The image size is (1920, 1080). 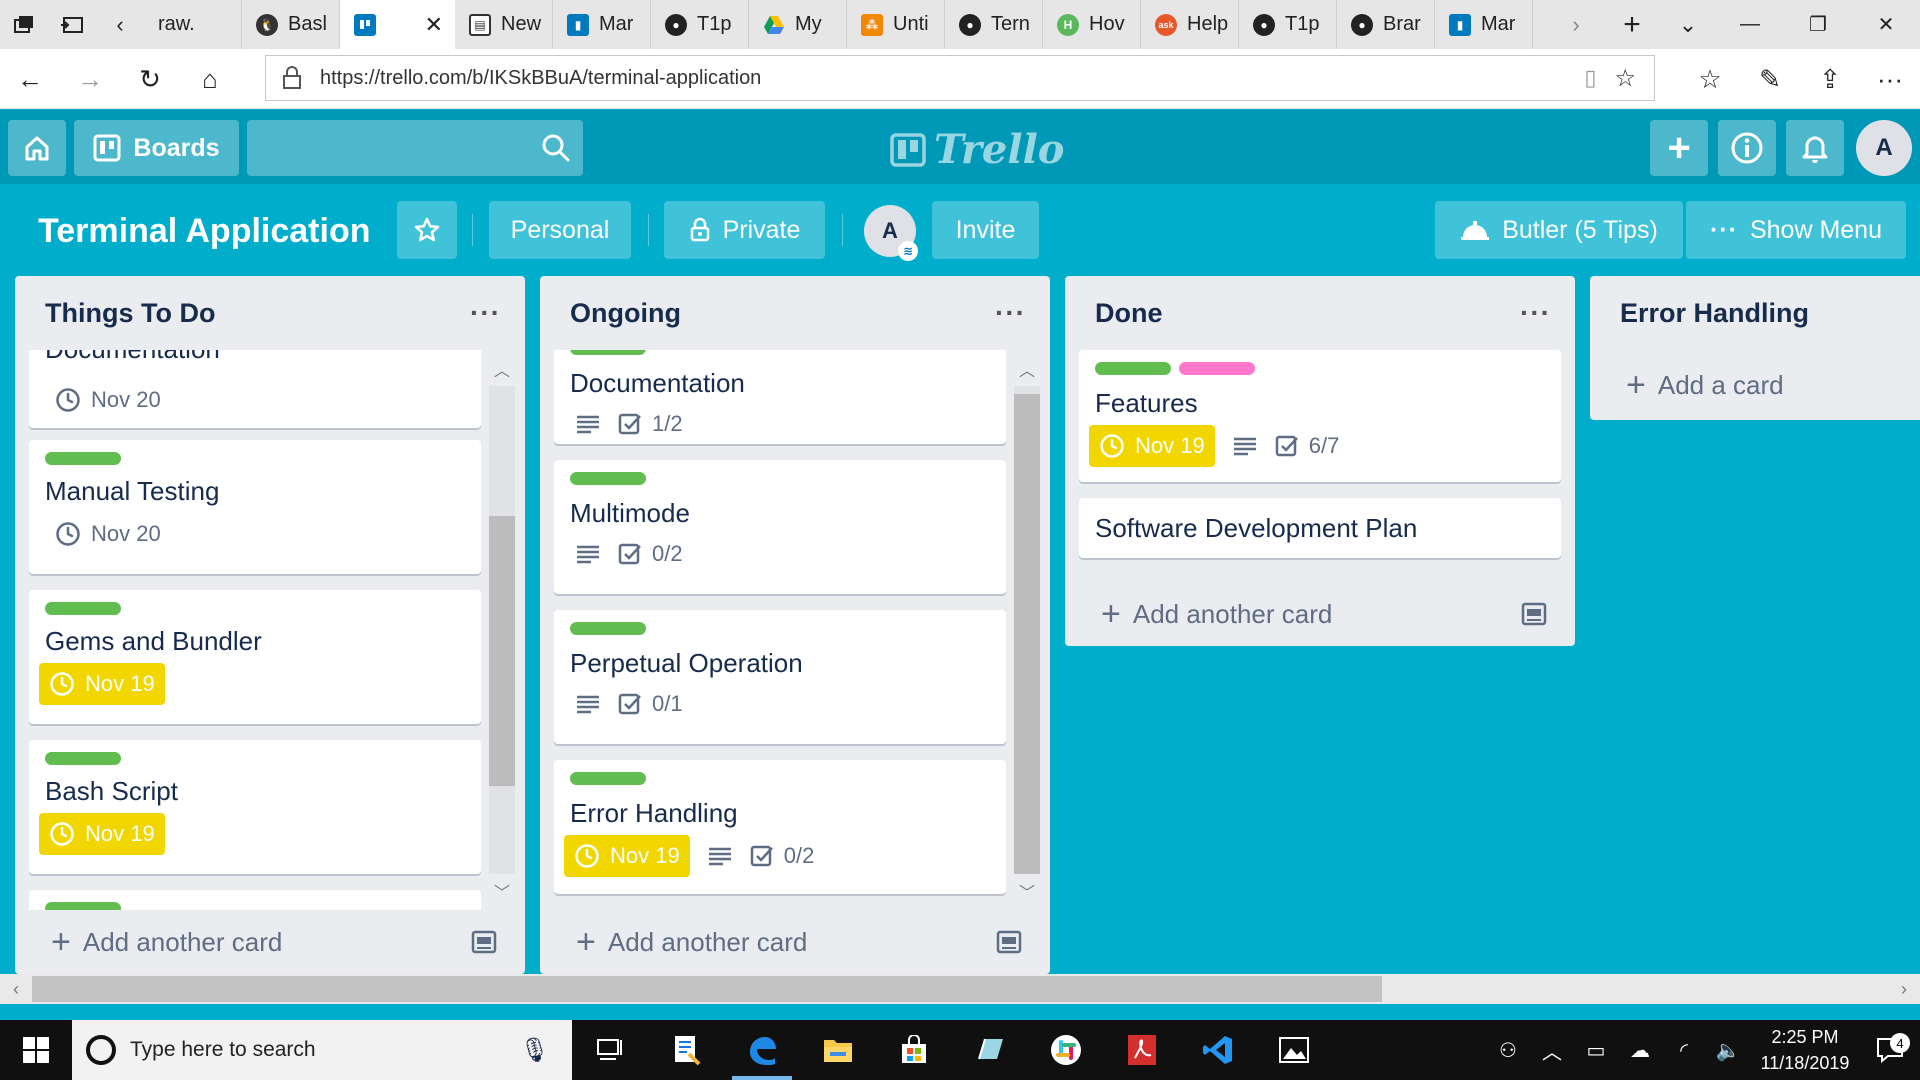 What do you see at coordinates (762, 1050) in the screenshot?
I see `edge-browser-icon` at bounding box center [762, 1050].